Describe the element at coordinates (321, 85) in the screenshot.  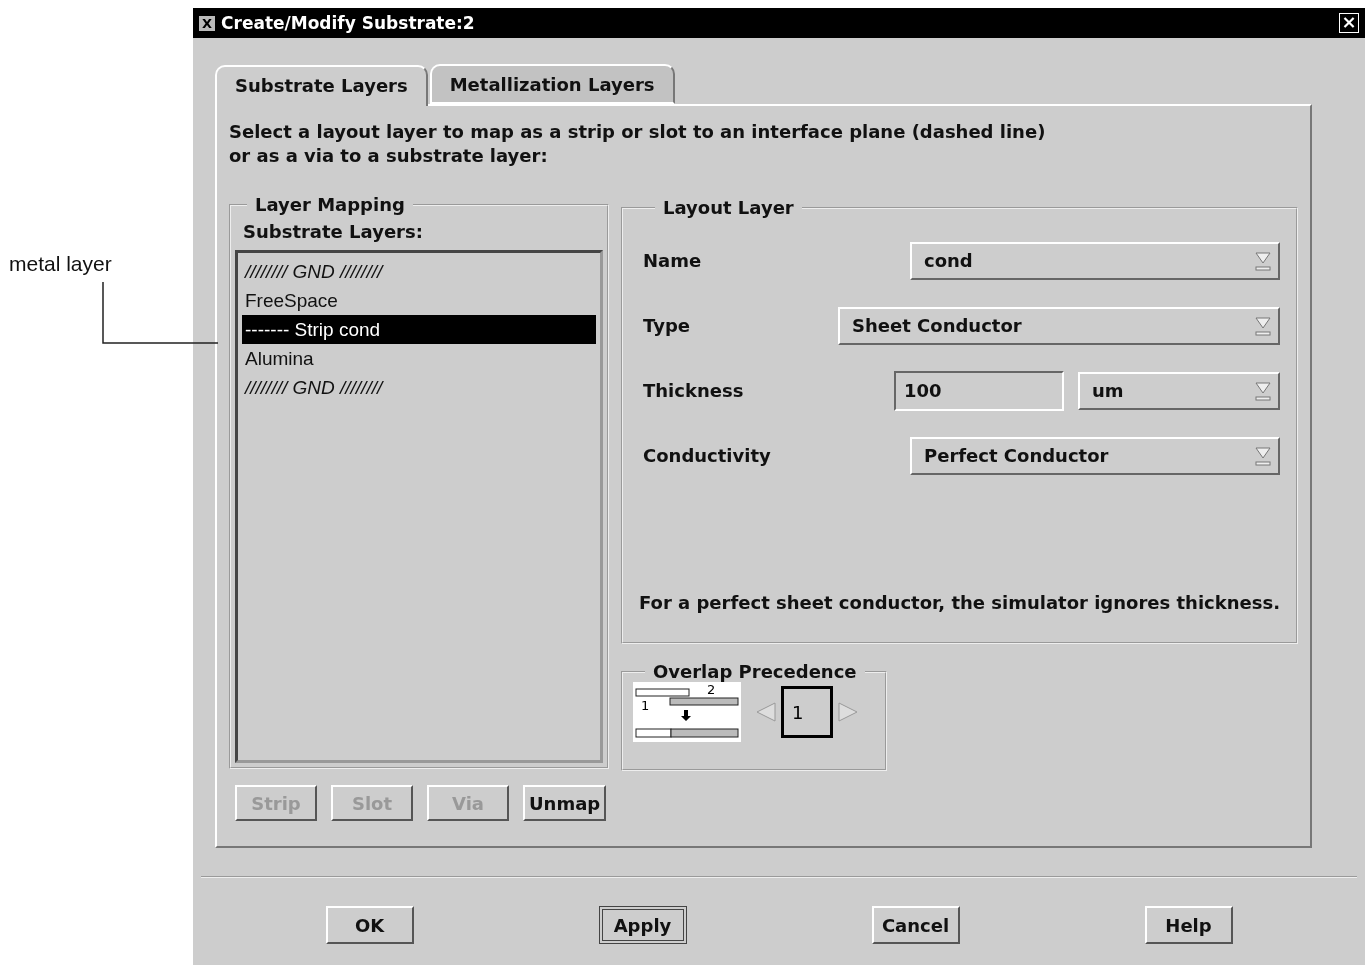
I see `tab: Substrate Layers` at that location.